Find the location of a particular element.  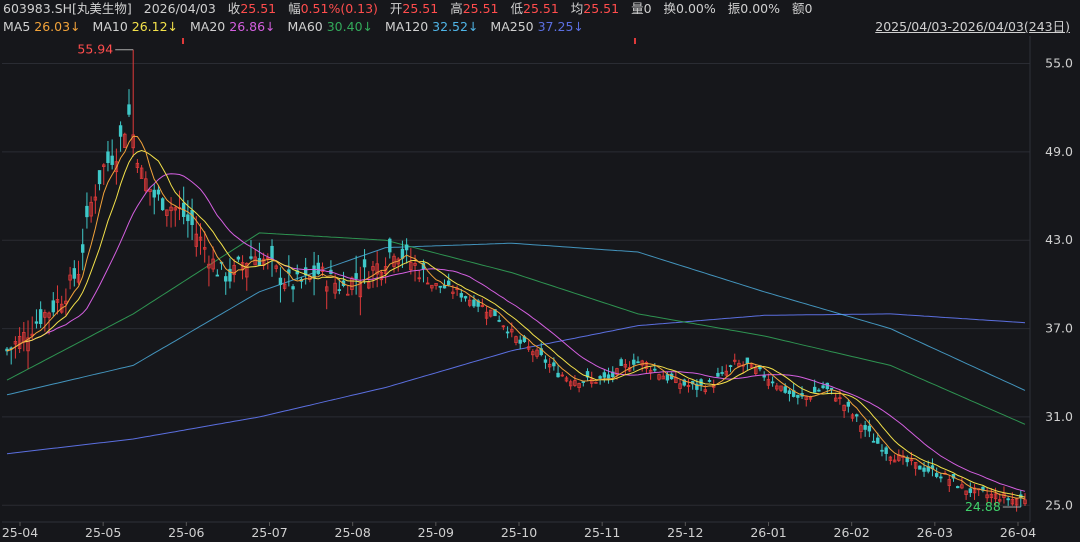

x-tick-label: 25-07 is located at coordinates (269, 532).